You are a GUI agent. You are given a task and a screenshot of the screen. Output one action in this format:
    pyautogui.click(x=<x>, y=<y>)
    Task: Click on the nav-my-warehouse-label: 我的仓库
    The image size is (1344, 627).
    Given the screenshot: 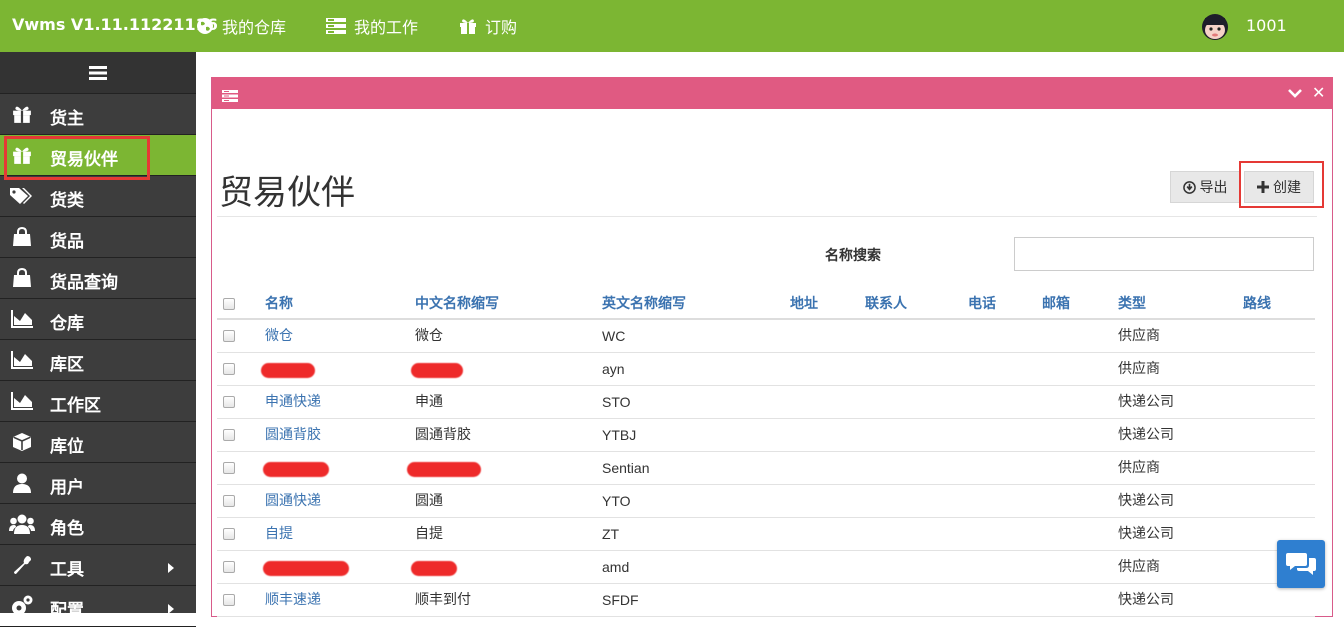 What is the action you would take?
    pyautogui.click(x=254, y=27)
    